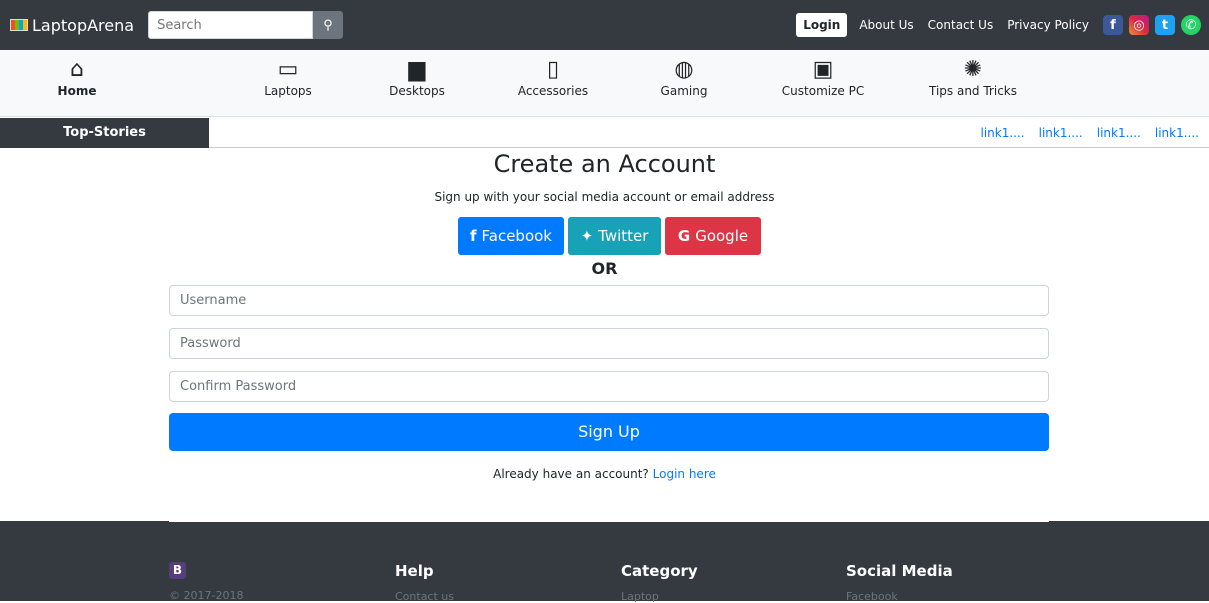 The height and width of the screenshot is (603, 1209). I want to click on confirm-password-field: Confirm Password, so click(609, 386).